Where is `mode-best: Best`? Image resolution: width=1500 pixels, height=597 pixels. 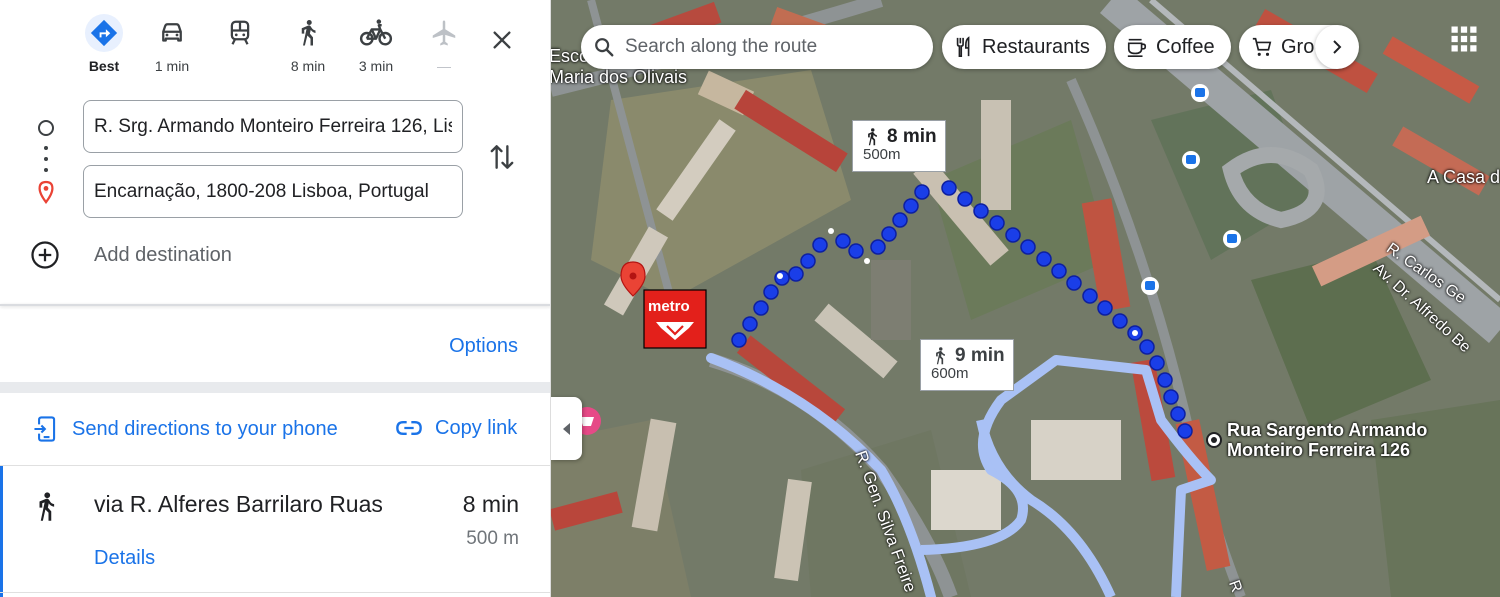
mode-best: Best is located at coordinates (104, 44).